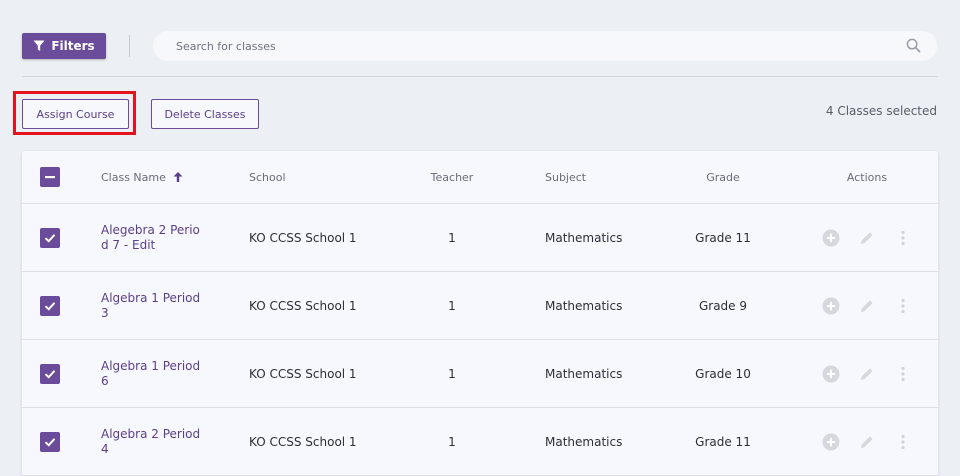  Describe the element at coordinates (73, 46) in the screenshot. I see `filters-label: Filters` at that location.